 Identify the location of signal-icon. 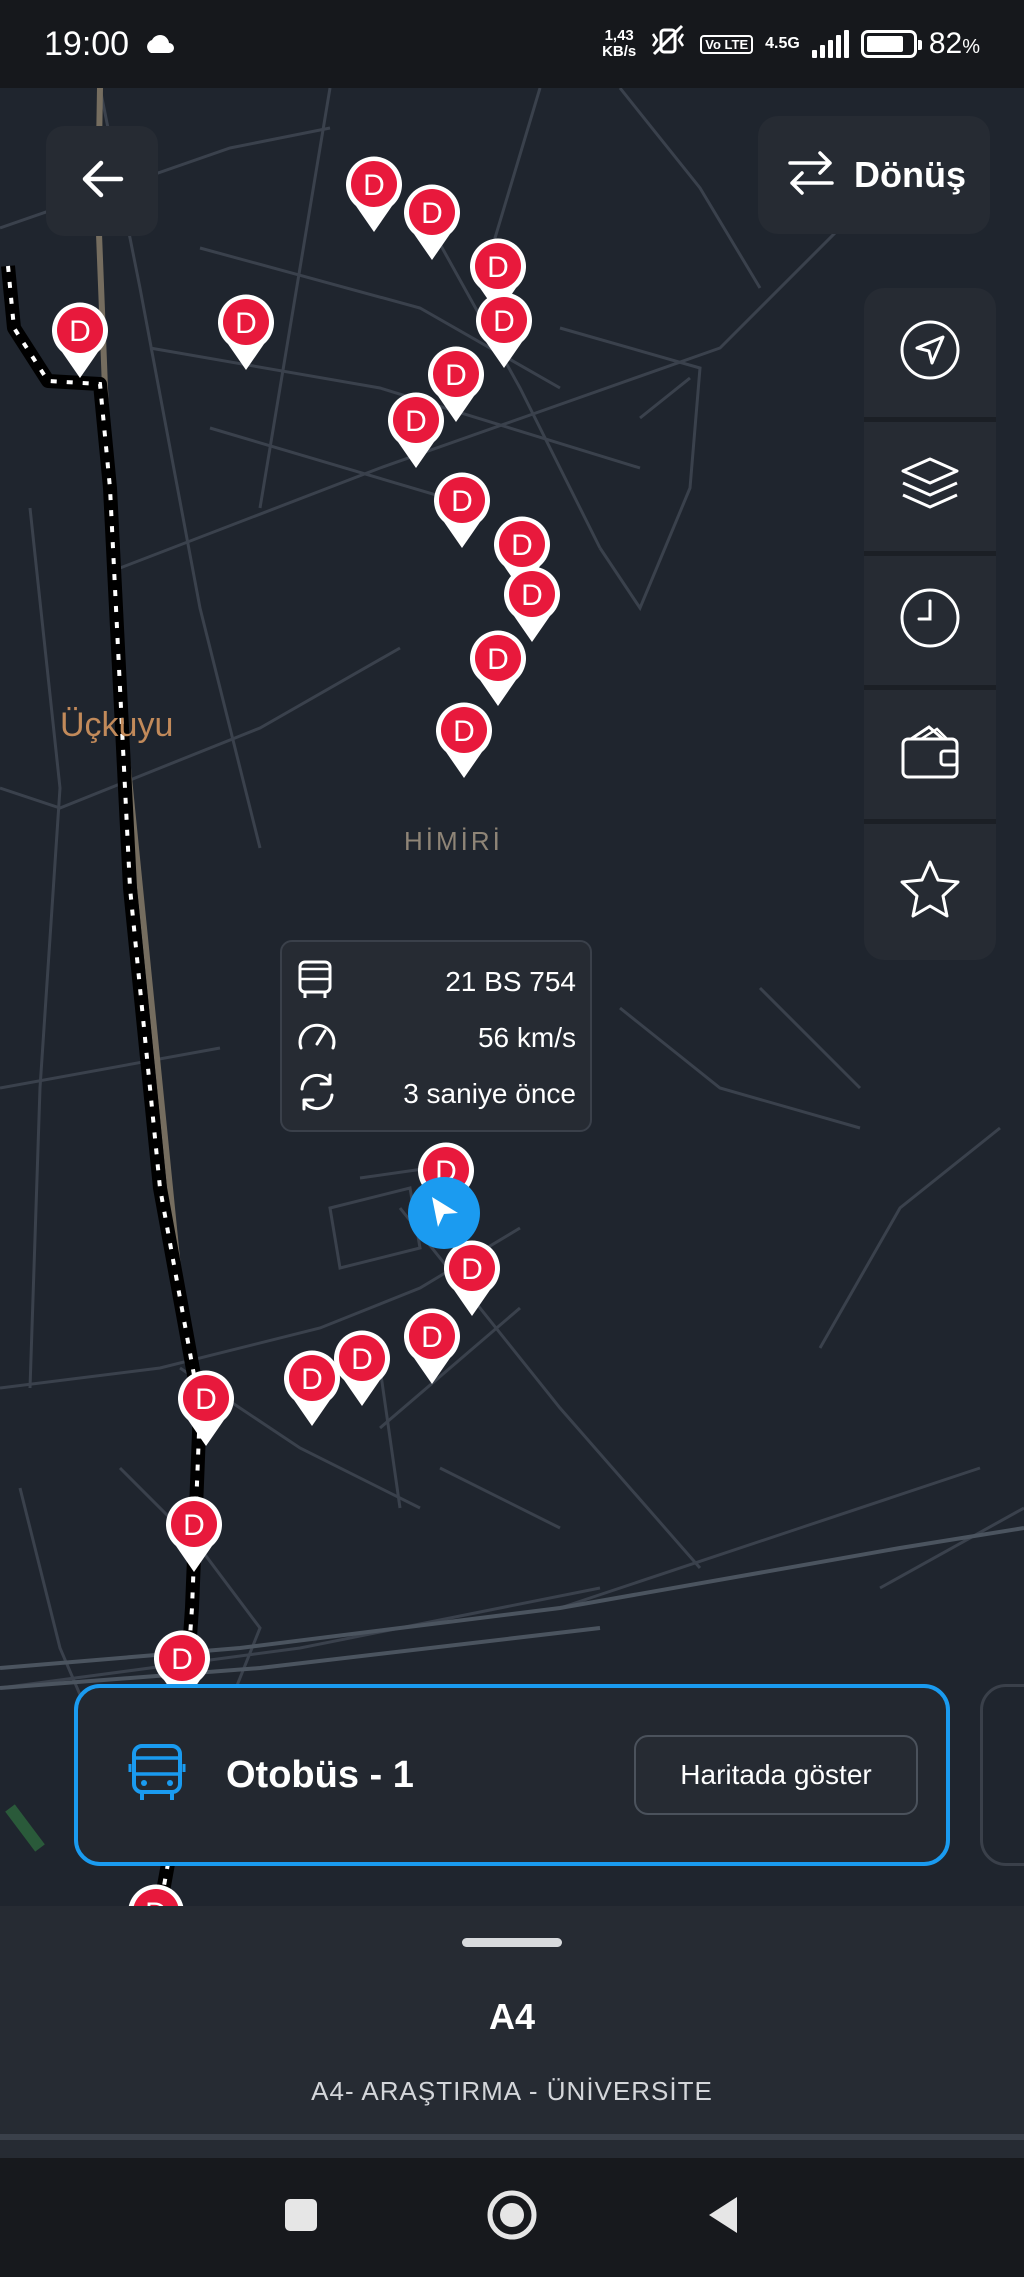
(830, 44).